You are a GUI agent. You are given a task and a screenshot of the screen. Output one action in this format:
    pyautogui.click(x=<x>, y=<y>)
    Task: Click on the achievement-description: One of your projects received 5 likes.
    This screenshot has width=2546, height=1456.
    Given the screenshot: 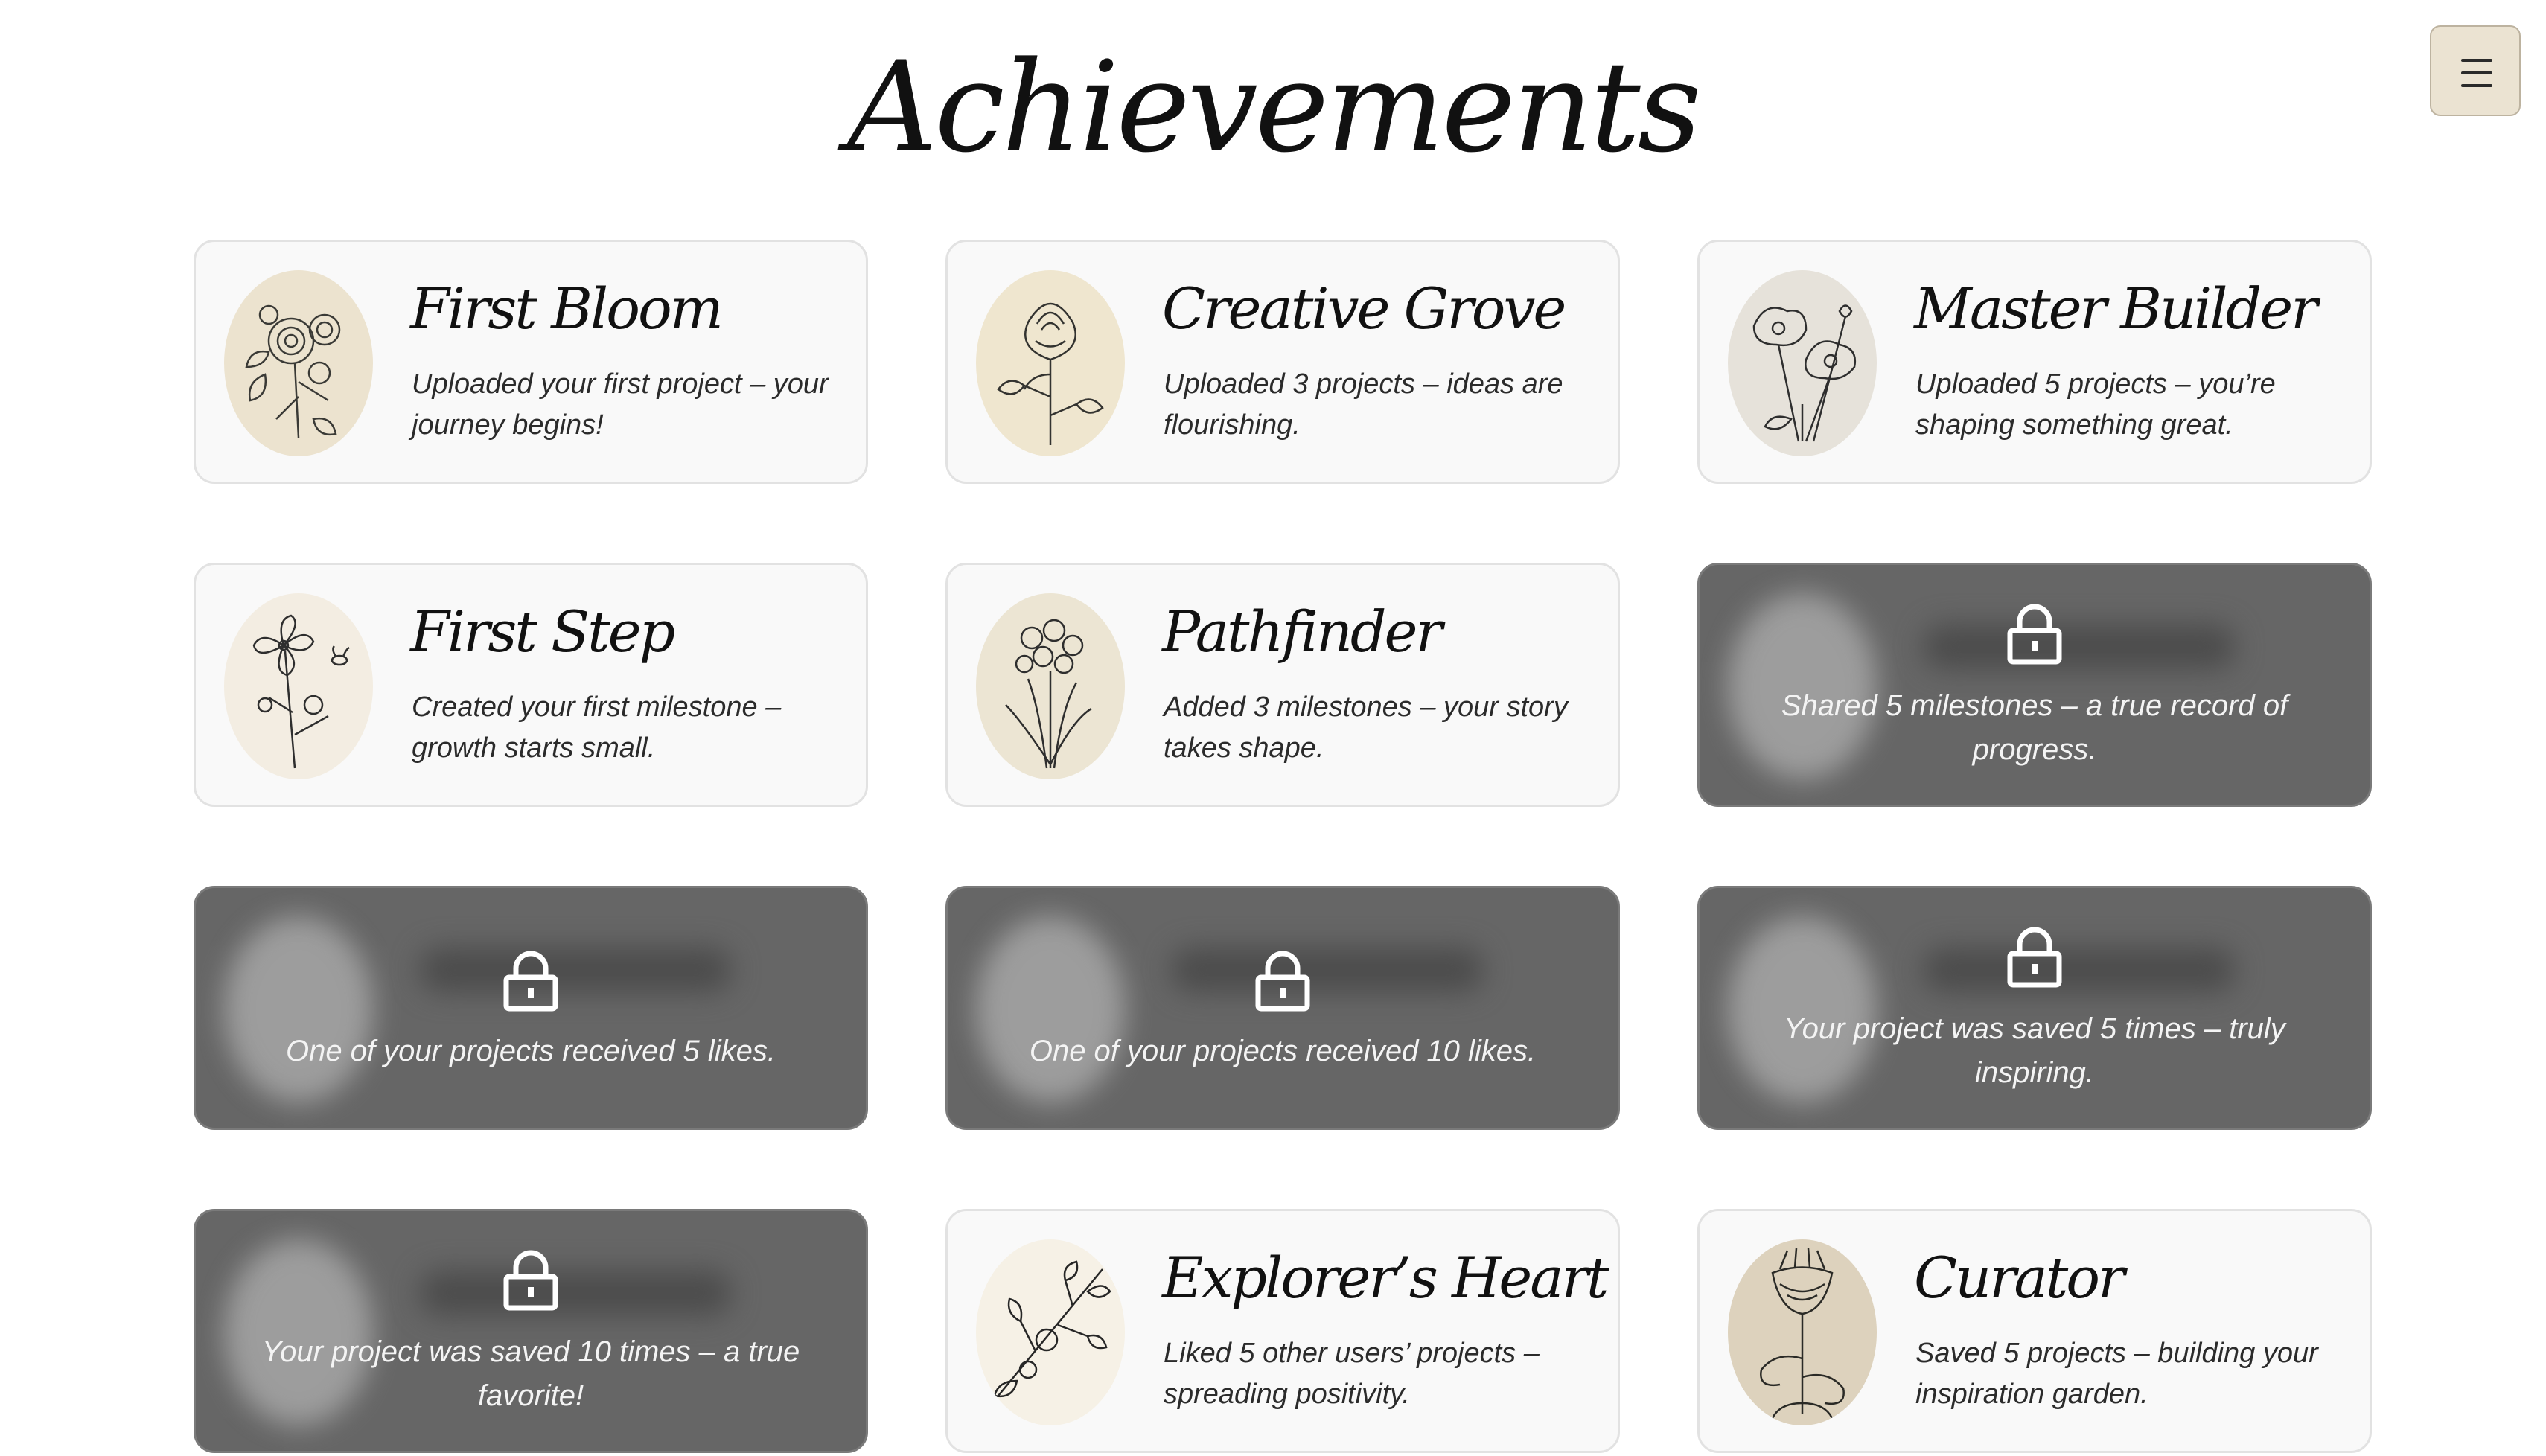 What is the action you would take?
    pyautogui.click(x=531, y=1051)
    